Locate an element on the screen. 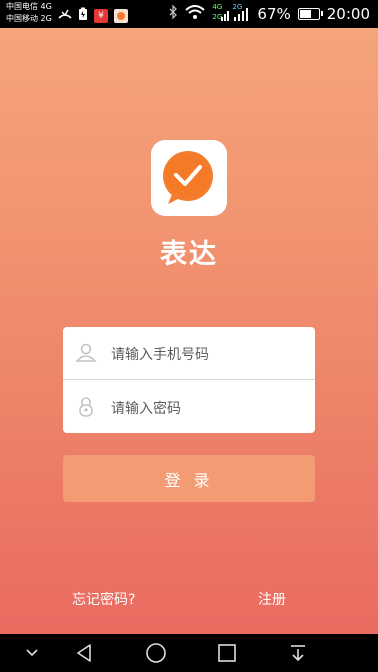 This screenshot has height=672, width=378. yuan-app-icon: ¥ is located at coordinates (101, 15).